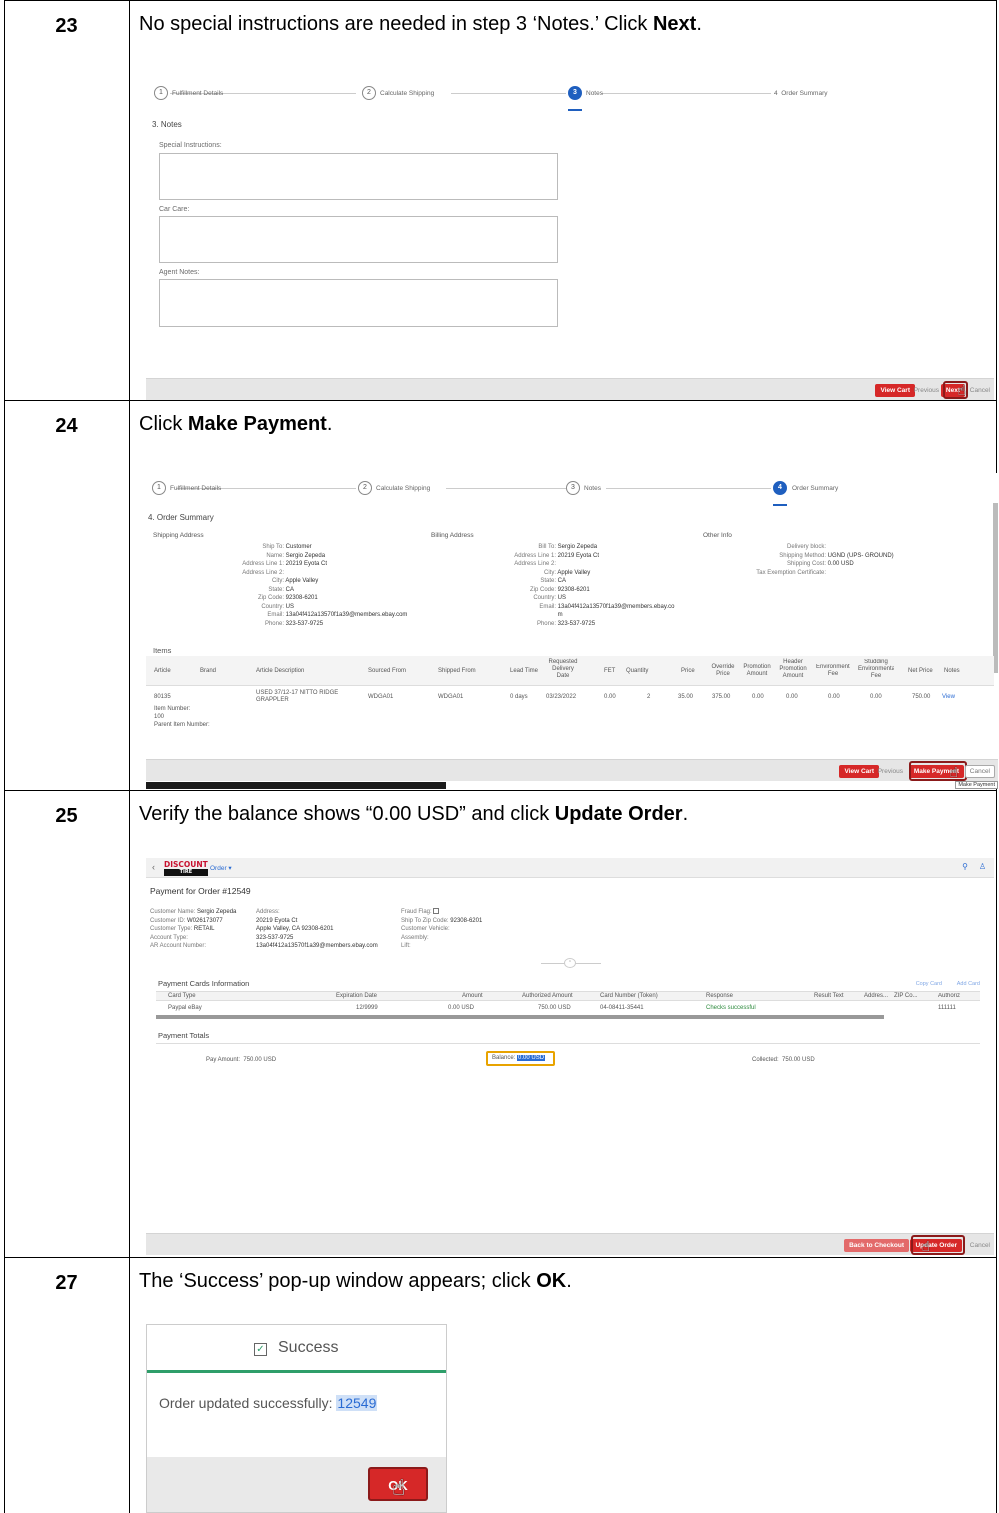 Image resolution: width=999 pixels, height=1513 pixels. Describe the element at coordinates (982, 866) in the screenshot. I see `user-icon: ♙` at that location.